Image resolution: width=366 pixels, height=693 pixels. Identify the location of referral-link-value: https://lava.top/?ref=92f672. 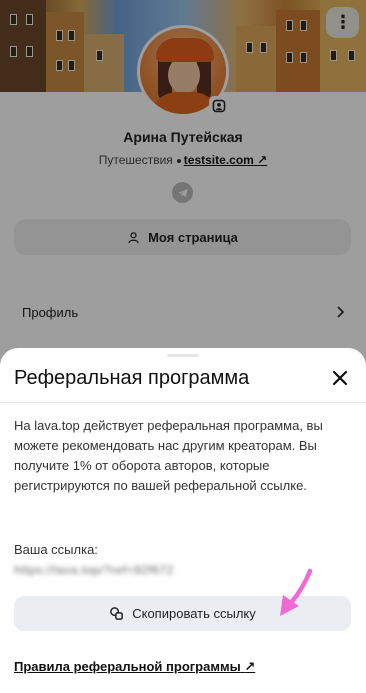
(94, 570).